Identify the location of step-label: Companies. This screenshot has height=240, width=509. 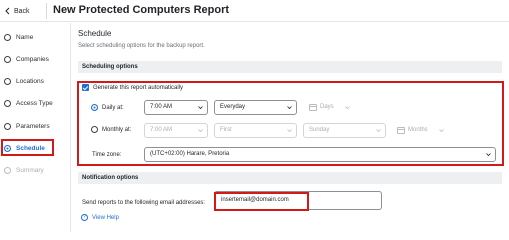
(32, 59).